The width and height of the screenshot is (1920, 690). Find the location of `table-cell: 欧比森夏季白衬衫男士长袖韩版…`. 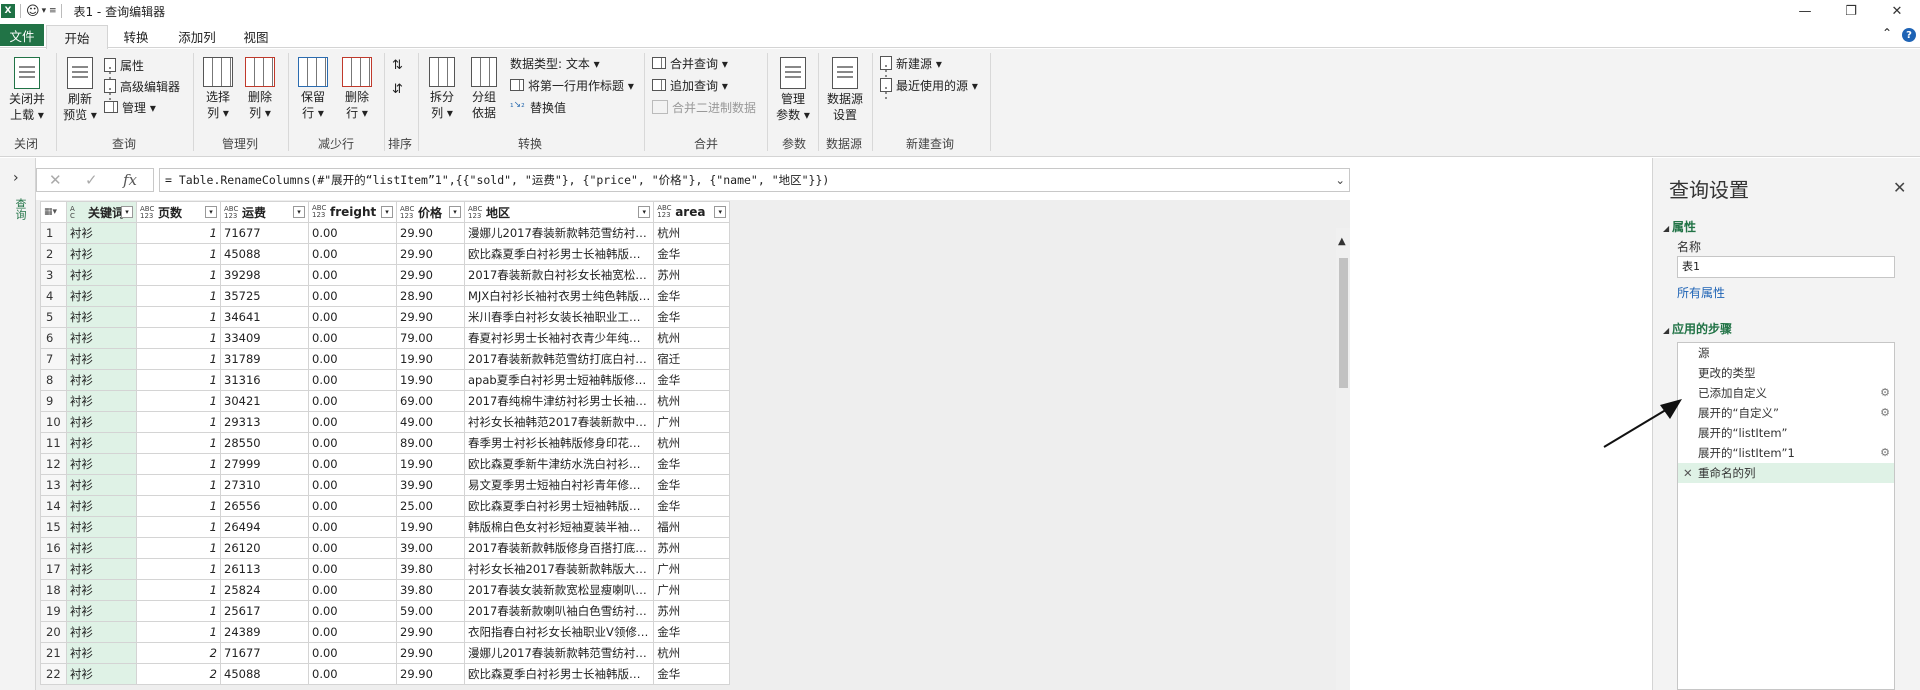

table-cell: 欧比森夏季白衬衫男士长袖韩版… is located at coordinates (559, 254).